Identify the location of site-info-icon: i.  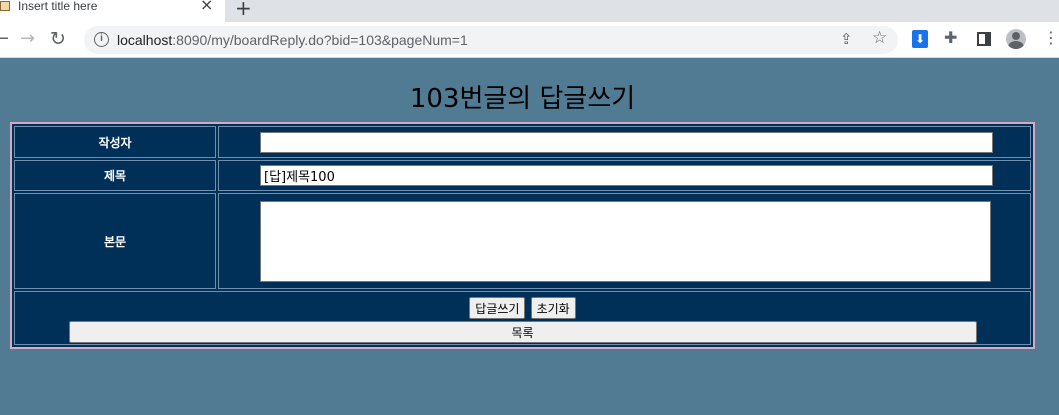
(101, 39).